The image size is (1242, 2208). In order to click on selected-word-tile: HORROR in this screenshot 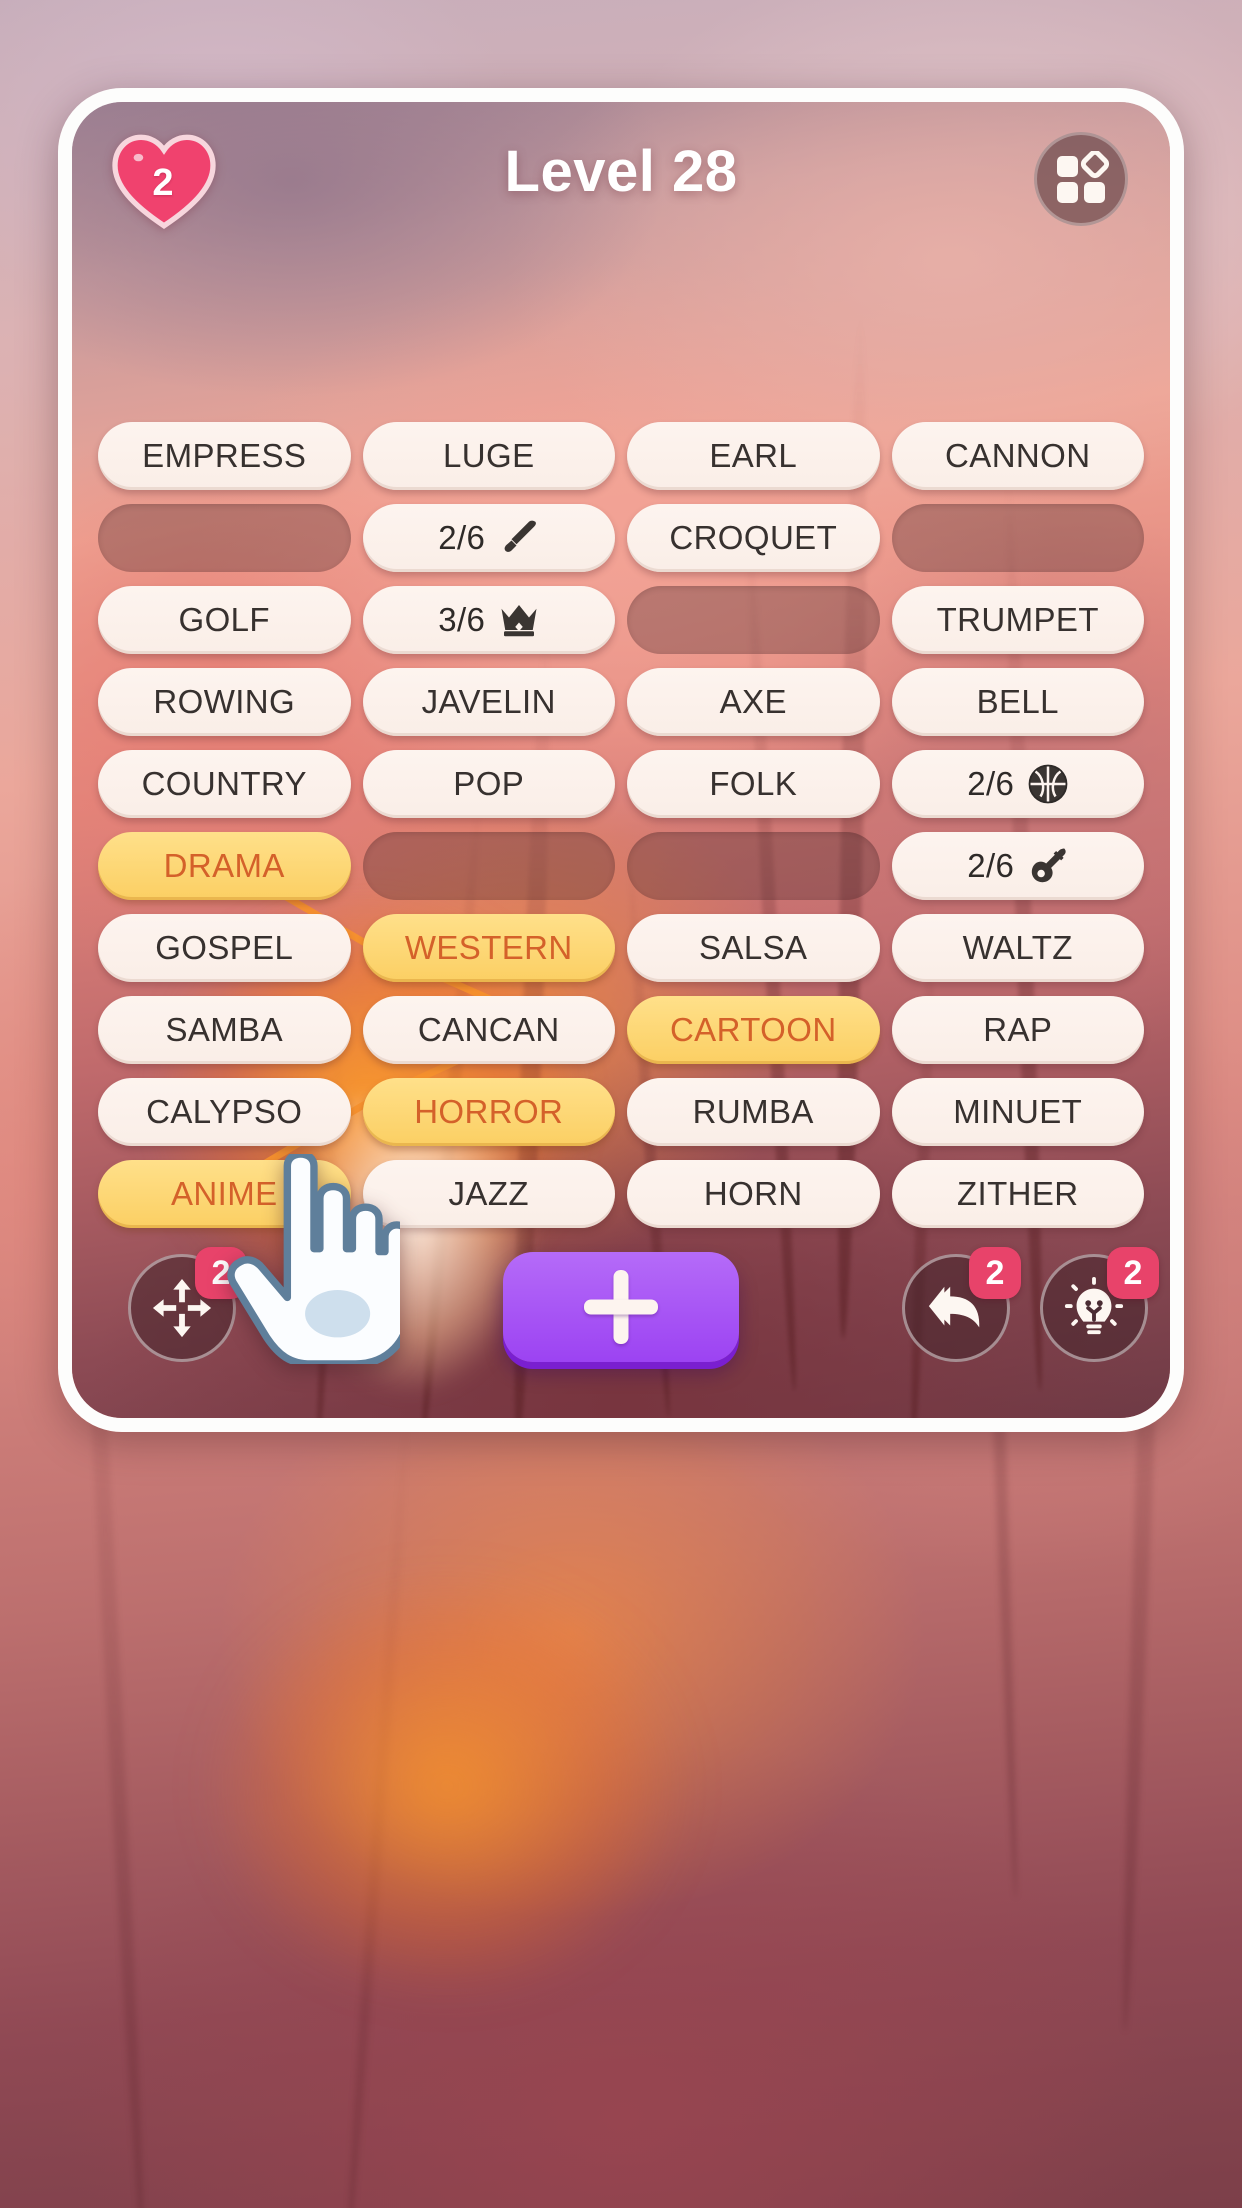, I will do `click(488, 1112)`.